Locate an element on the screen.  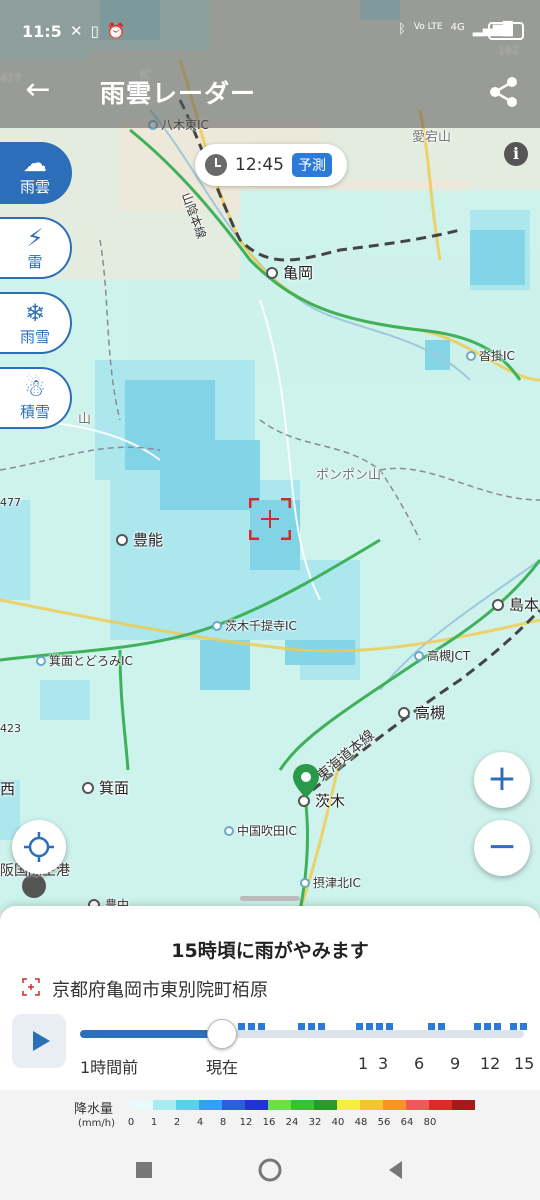
timeline-progress is located at coordinates (151, 1034).